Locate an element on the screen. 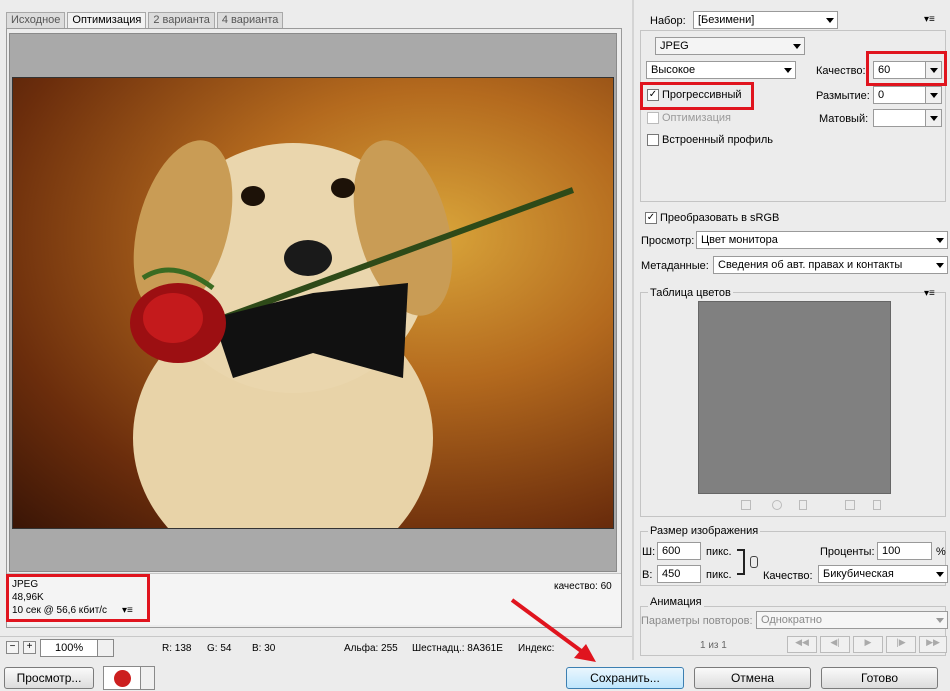 The width and height of the screenshot is (950, 691). loop-value: Однократно is located at coordinates (791, 620).